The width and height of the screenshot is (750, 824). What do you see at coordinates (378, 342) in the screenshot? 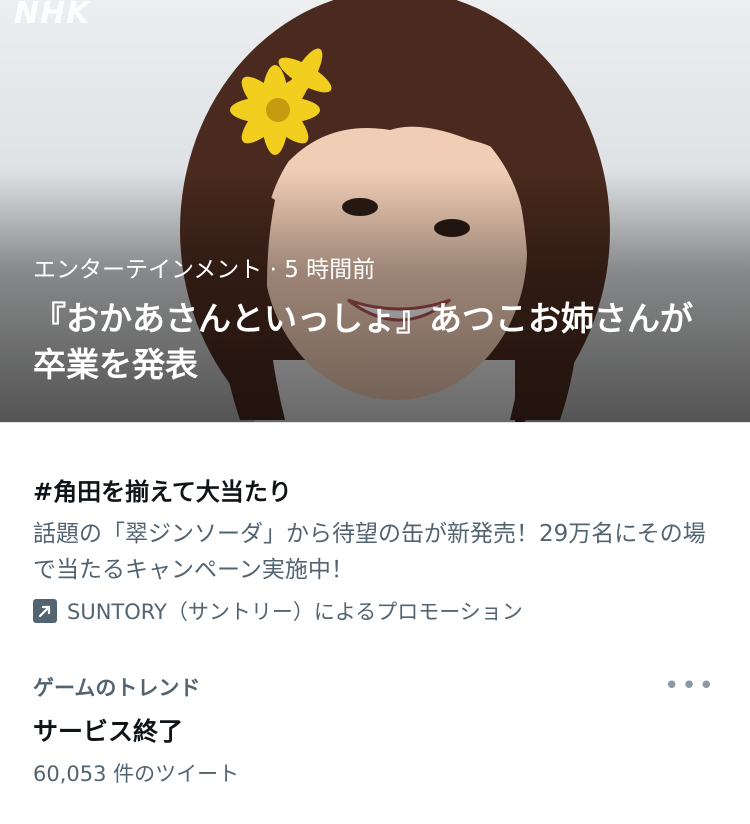
I see `news-headline: 『おかあさんといっしょ』あつこお姉さんが卒業を発表` at bounding box center [378, 342].